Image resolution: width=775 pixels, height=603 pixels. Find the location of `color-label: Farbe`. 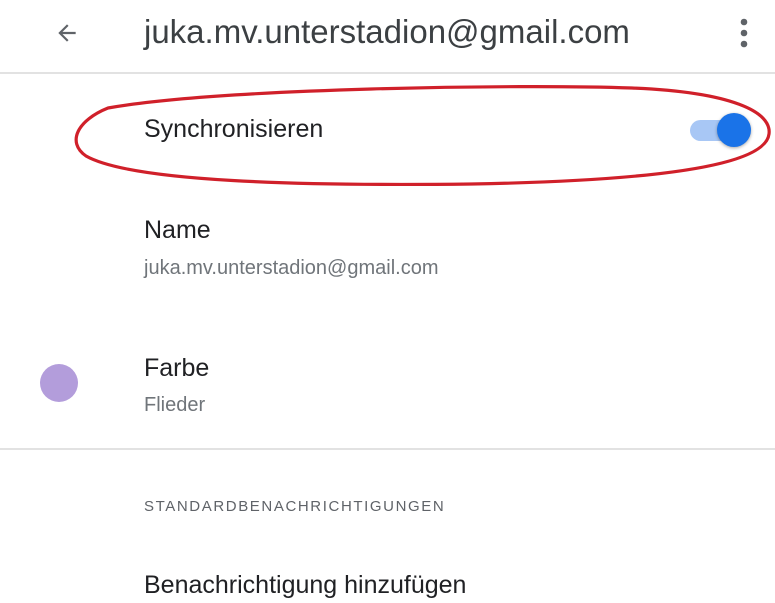

color-label: Farbe is located at coordinates (177, 368).